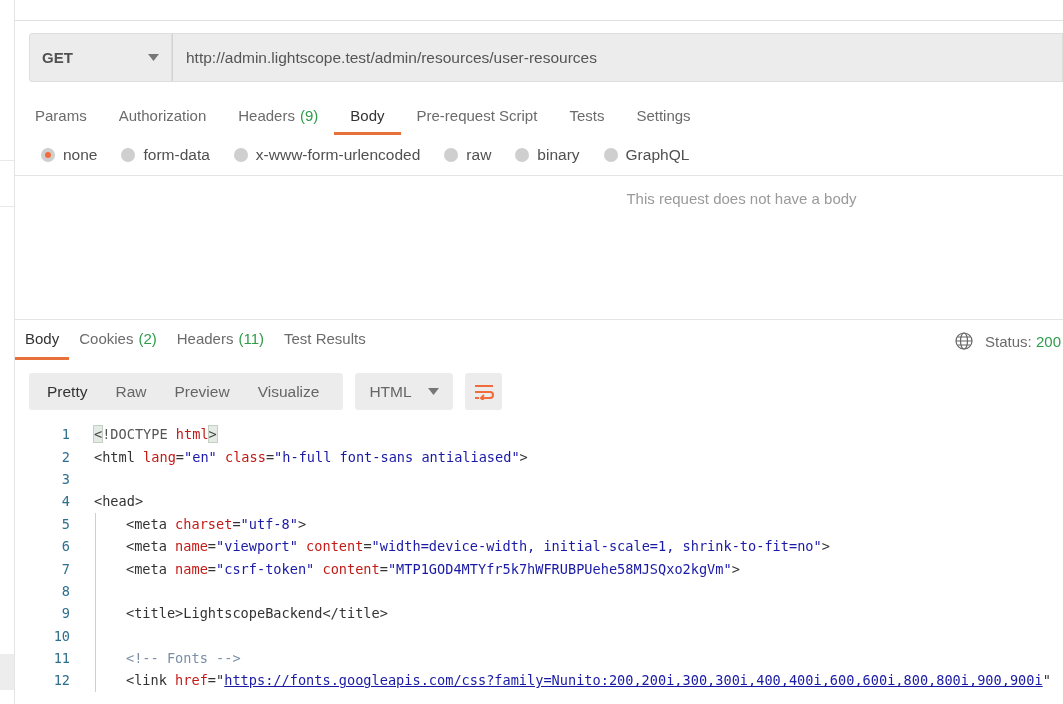 The image size is (1063, 704). I want to click on body-type-radio: none, so click(69, 155).